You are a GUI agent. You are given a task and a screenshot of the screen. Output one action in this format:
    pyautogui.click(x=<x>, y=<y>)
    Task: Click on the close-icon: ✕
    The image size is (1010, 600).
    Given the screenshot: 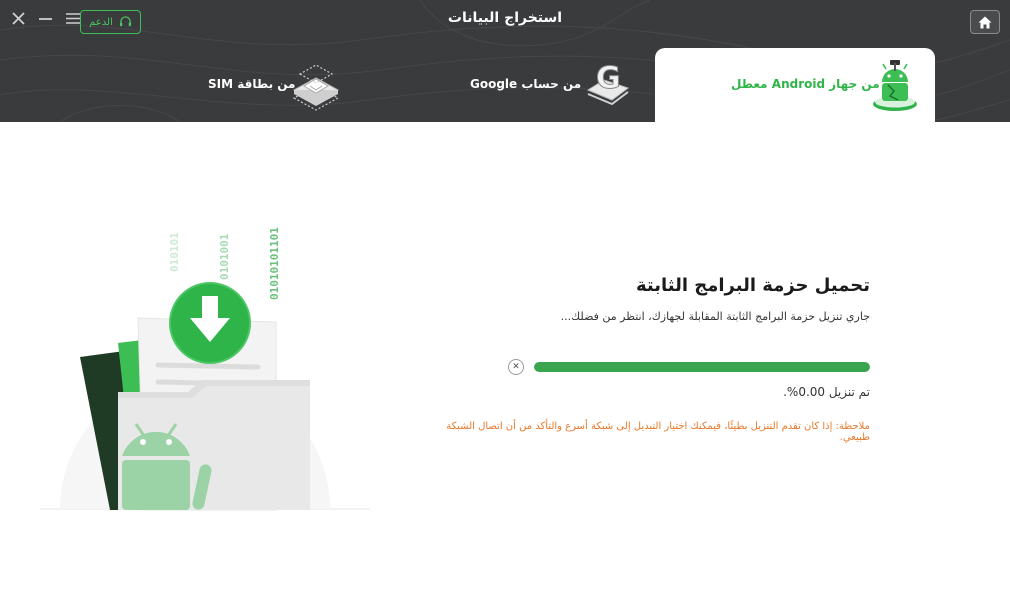 What is the action you would take?
    pyautogui.click(x=516, y=367)
    